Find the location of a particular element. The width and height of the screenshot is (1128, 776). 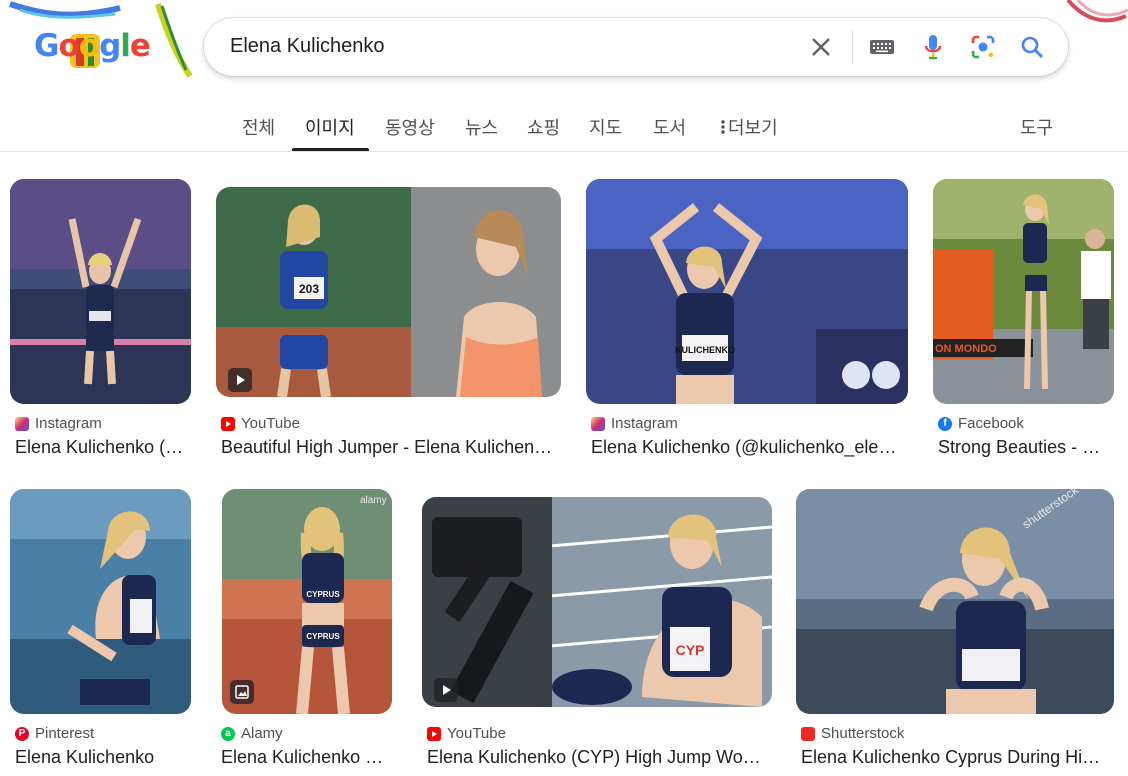

bib-text: KULICHENKO is located at coordinates (705, 350).